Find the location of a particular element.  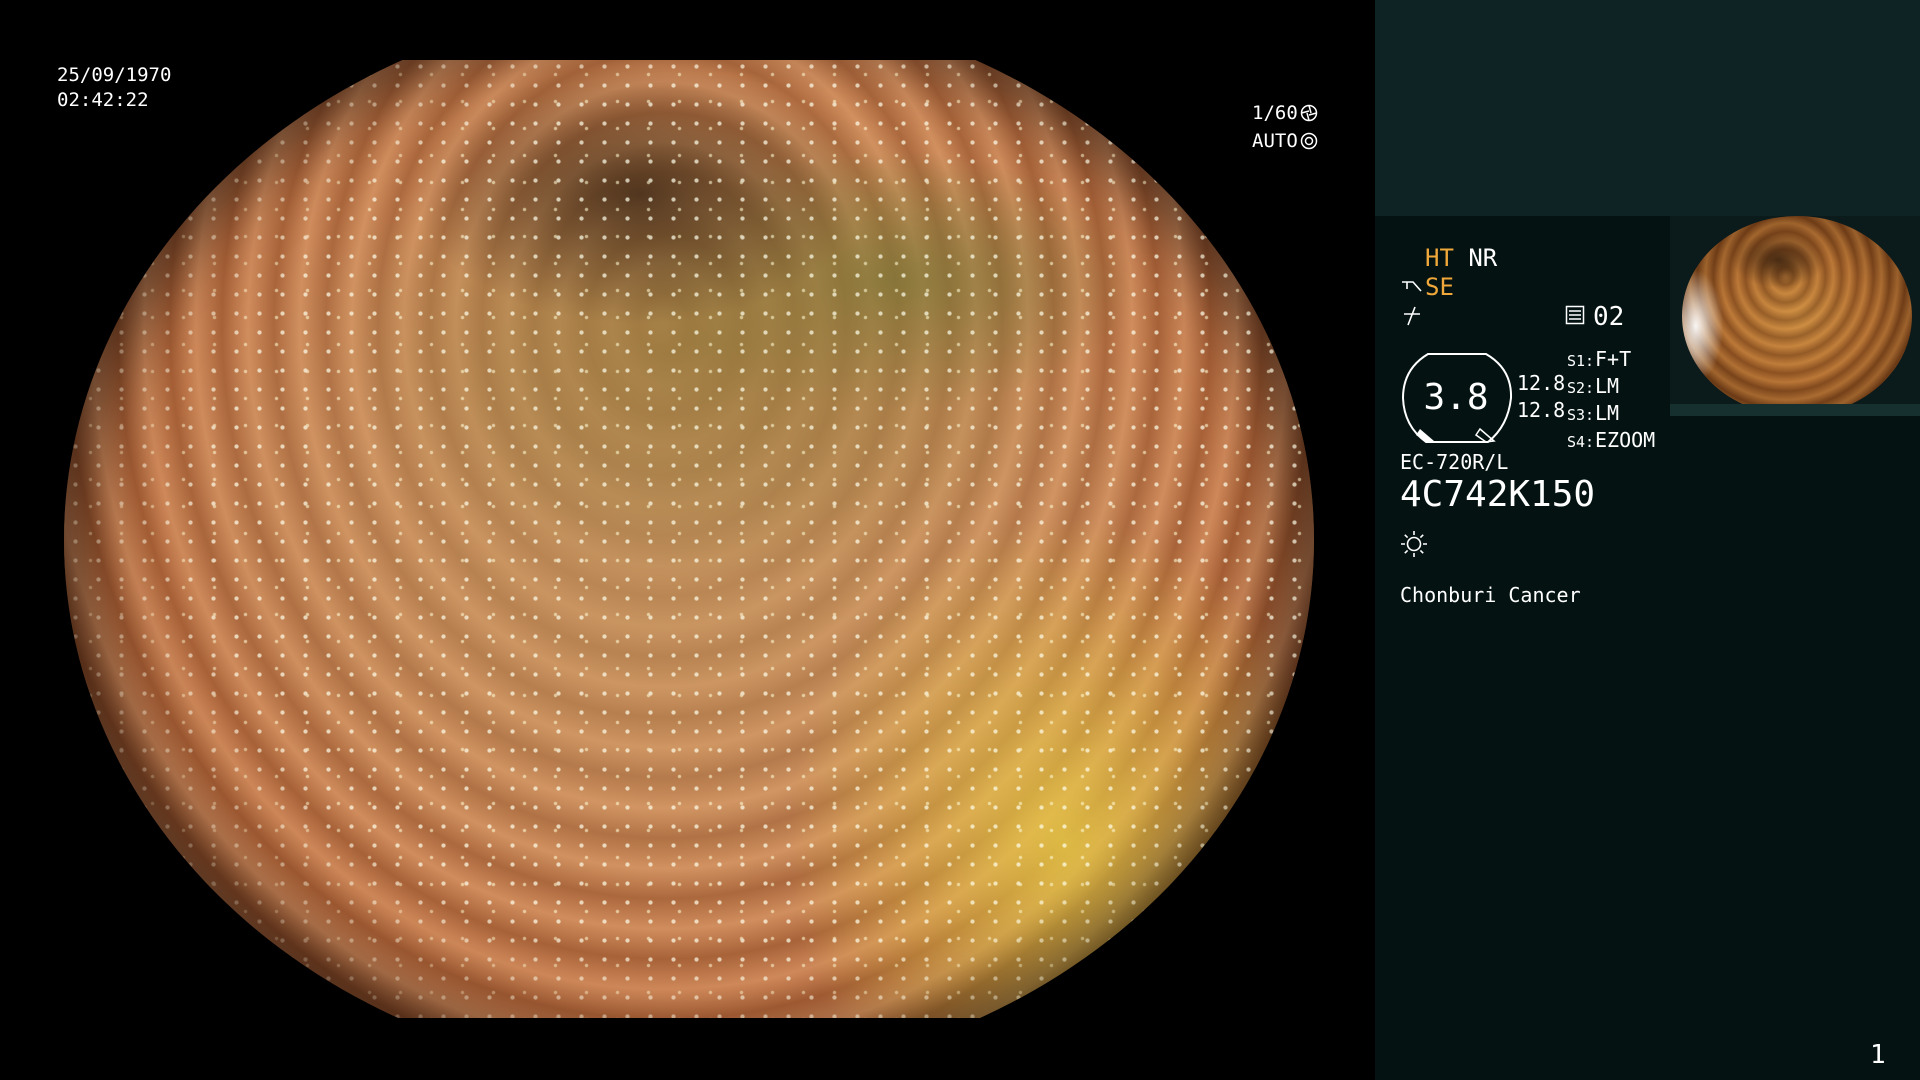

gauge-value: 3.8 is located at coordinates (1456, 397).